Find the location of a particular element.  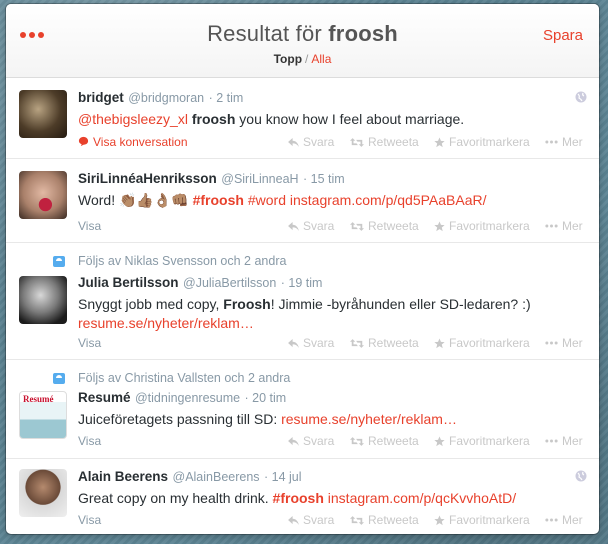

author-name: Alain Beerens is located at coordinates (123, 476).